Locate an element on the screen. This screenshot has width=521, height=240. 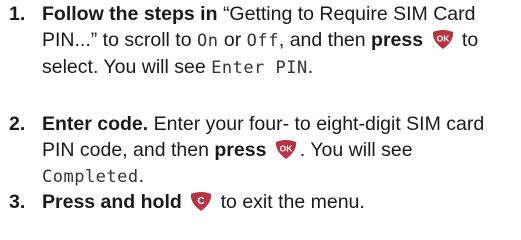
lcd-text-on: On is located at coordinates (207, 41).